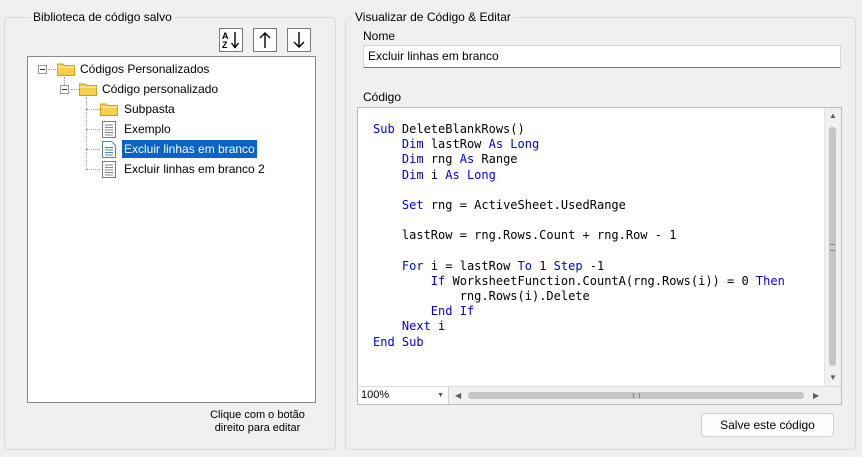 The width and height of the screenshot is (862, 457). I want to click on code-token: lastRow = rng.Rows.Count + rng.Row - 1, so click(525, 235).